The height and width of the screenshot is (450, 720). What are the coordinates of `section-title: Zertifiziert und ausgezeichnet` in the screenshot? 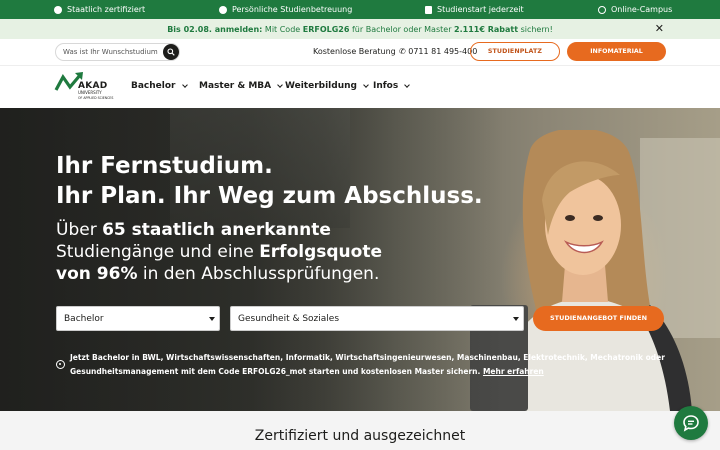 It's located at (360, 436).